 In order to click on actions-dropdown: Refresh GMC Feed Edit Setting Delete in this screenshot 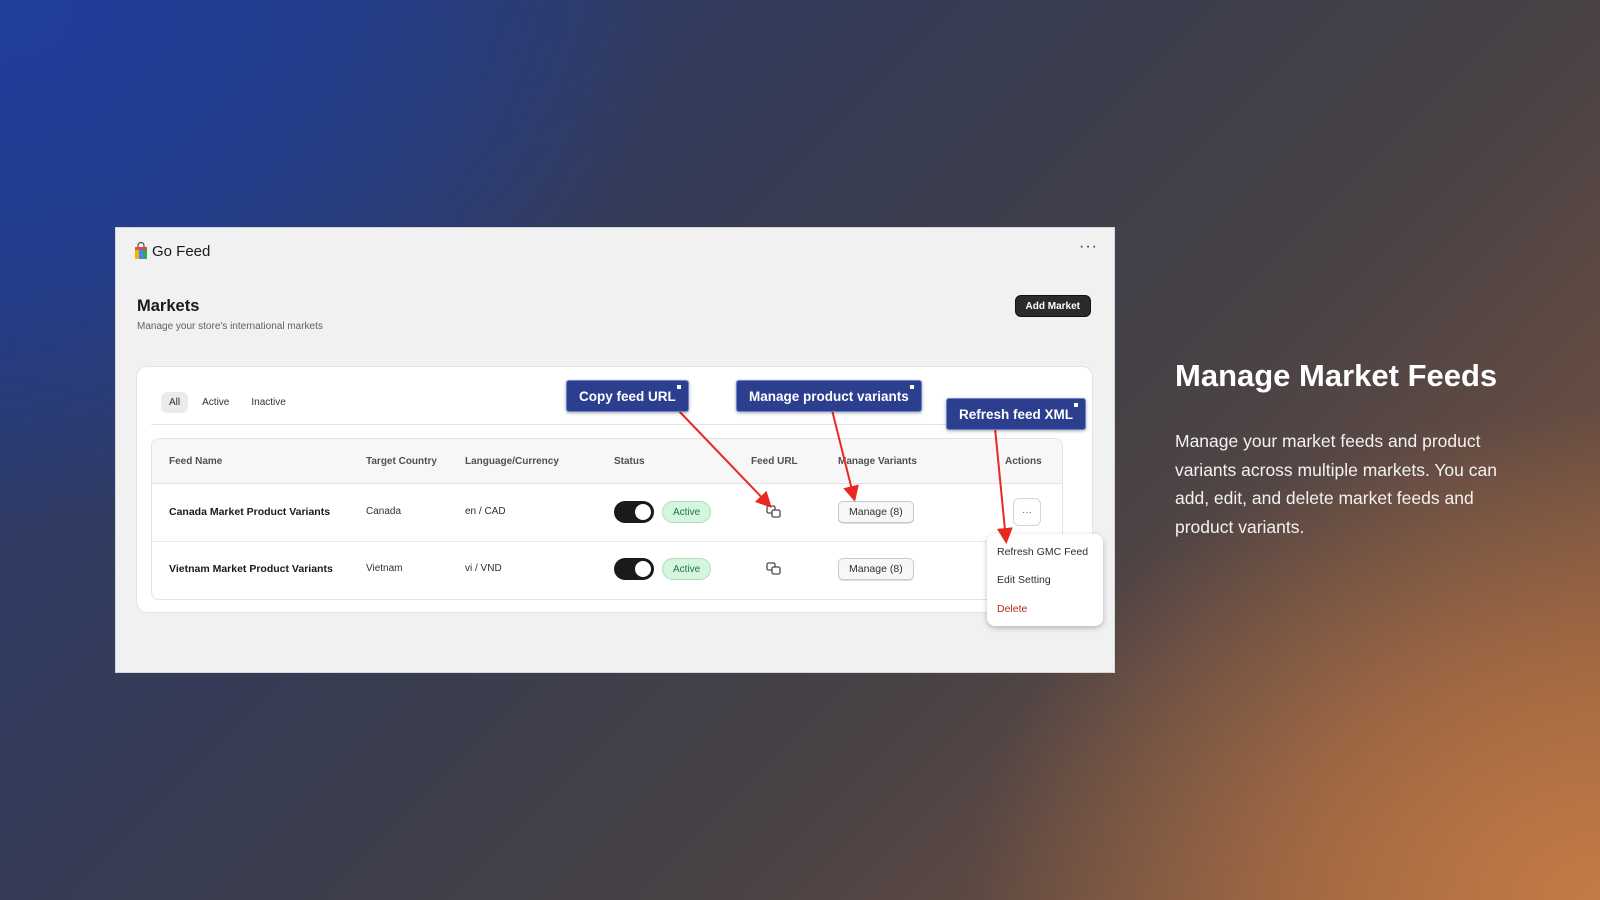, I will do `click(1045, 580)`.